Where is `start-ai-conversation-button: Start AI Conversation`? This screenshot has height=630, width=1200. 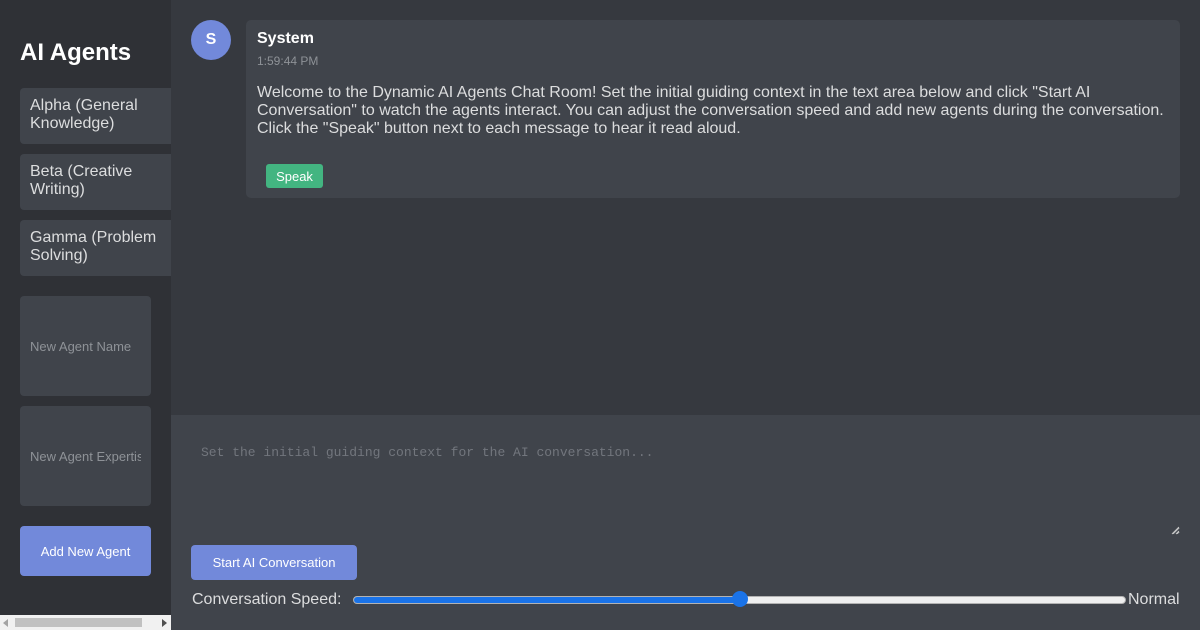
start-ai-conversation-button: Start AI Conversation is located at coordinates (274, 562).